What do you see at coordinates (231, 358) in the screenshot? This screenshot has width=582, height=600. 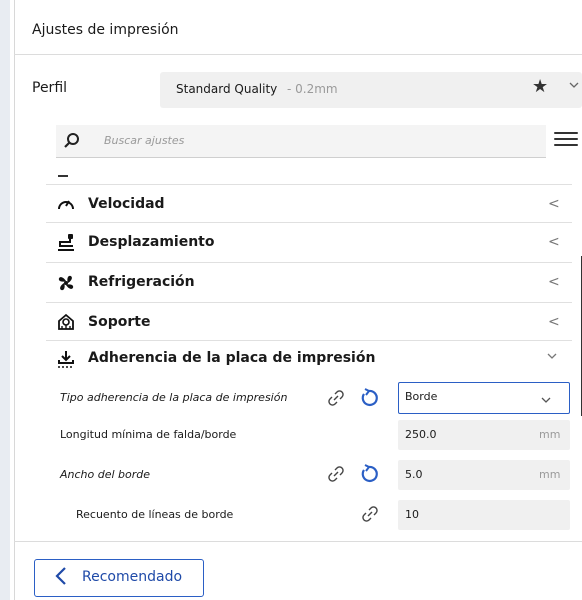 I see `category-adherencia: Adherencia de la placa de impresión` at bounding box center [231, 358].